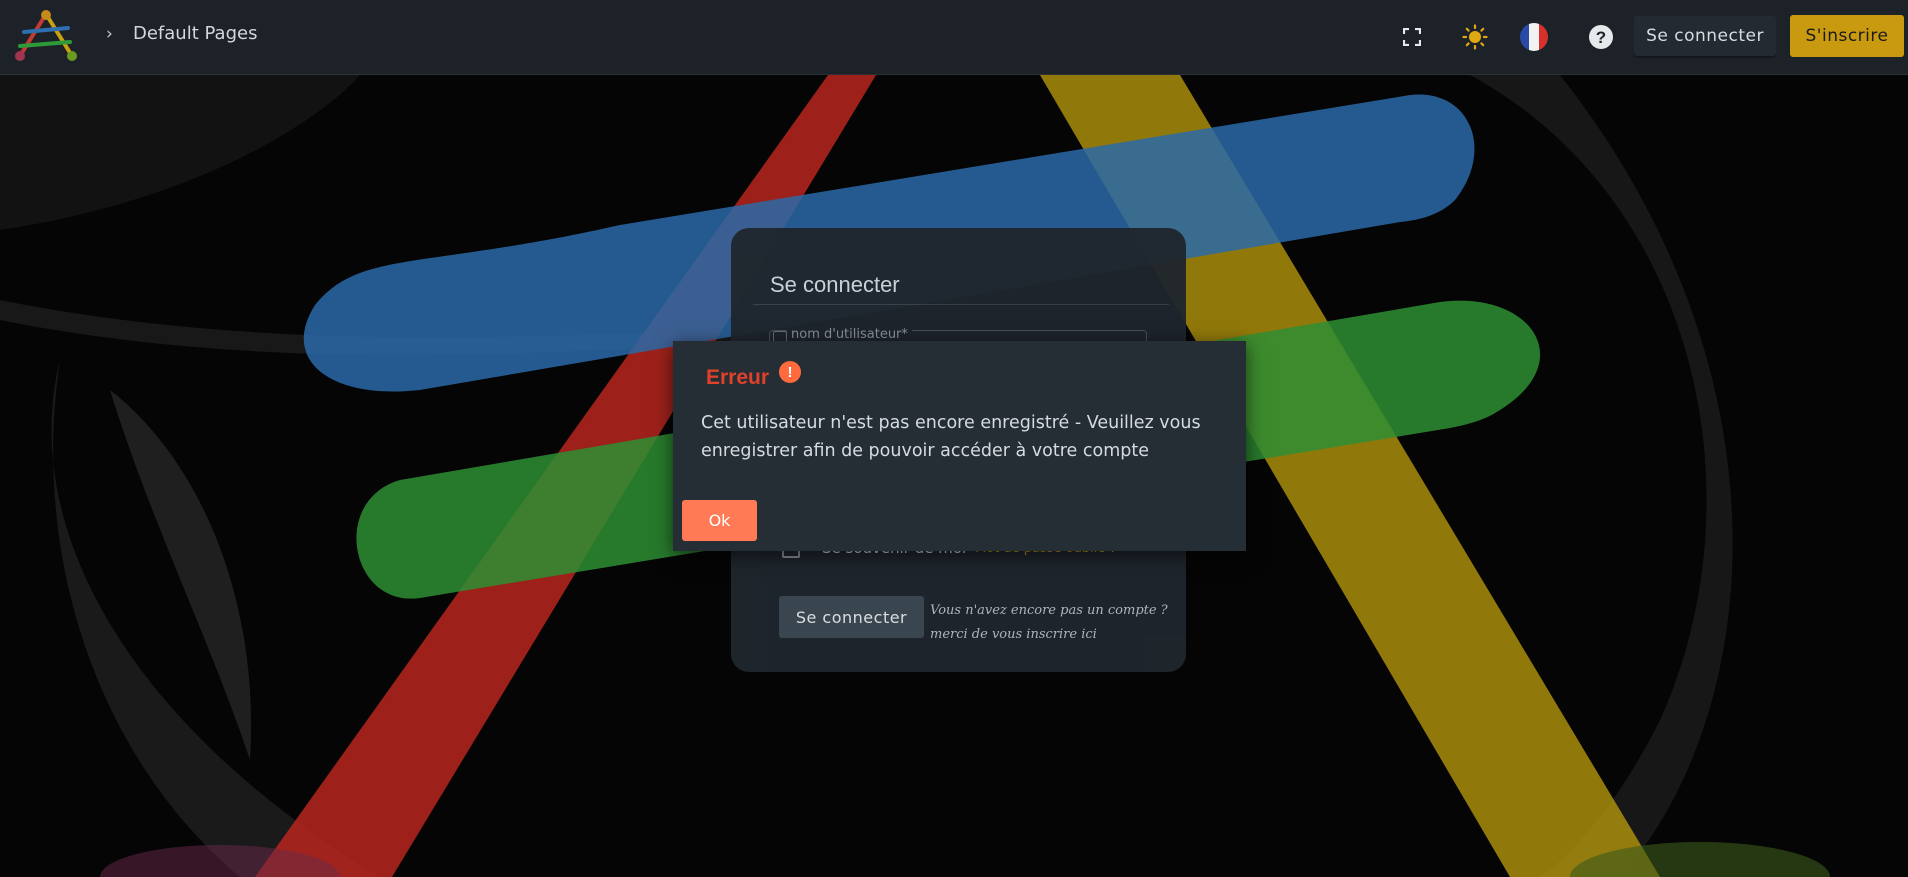 The height and width of the screenshot is (877, 1908). What do you see at coordinates (849, 334) in the screenshot?
I see `username-label: nom d'utilisateur*` at bounding box center [849, 334].